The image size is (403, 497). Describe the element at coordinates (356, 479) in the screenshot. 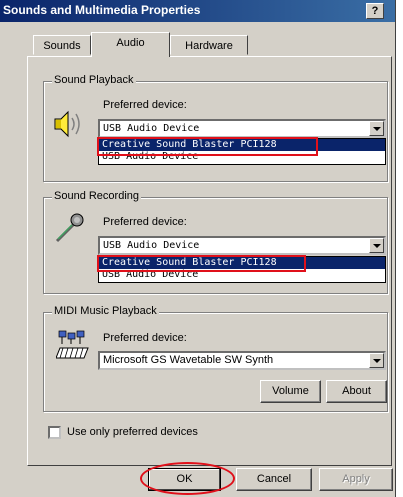

I see `apply-button: Apply` at that location.